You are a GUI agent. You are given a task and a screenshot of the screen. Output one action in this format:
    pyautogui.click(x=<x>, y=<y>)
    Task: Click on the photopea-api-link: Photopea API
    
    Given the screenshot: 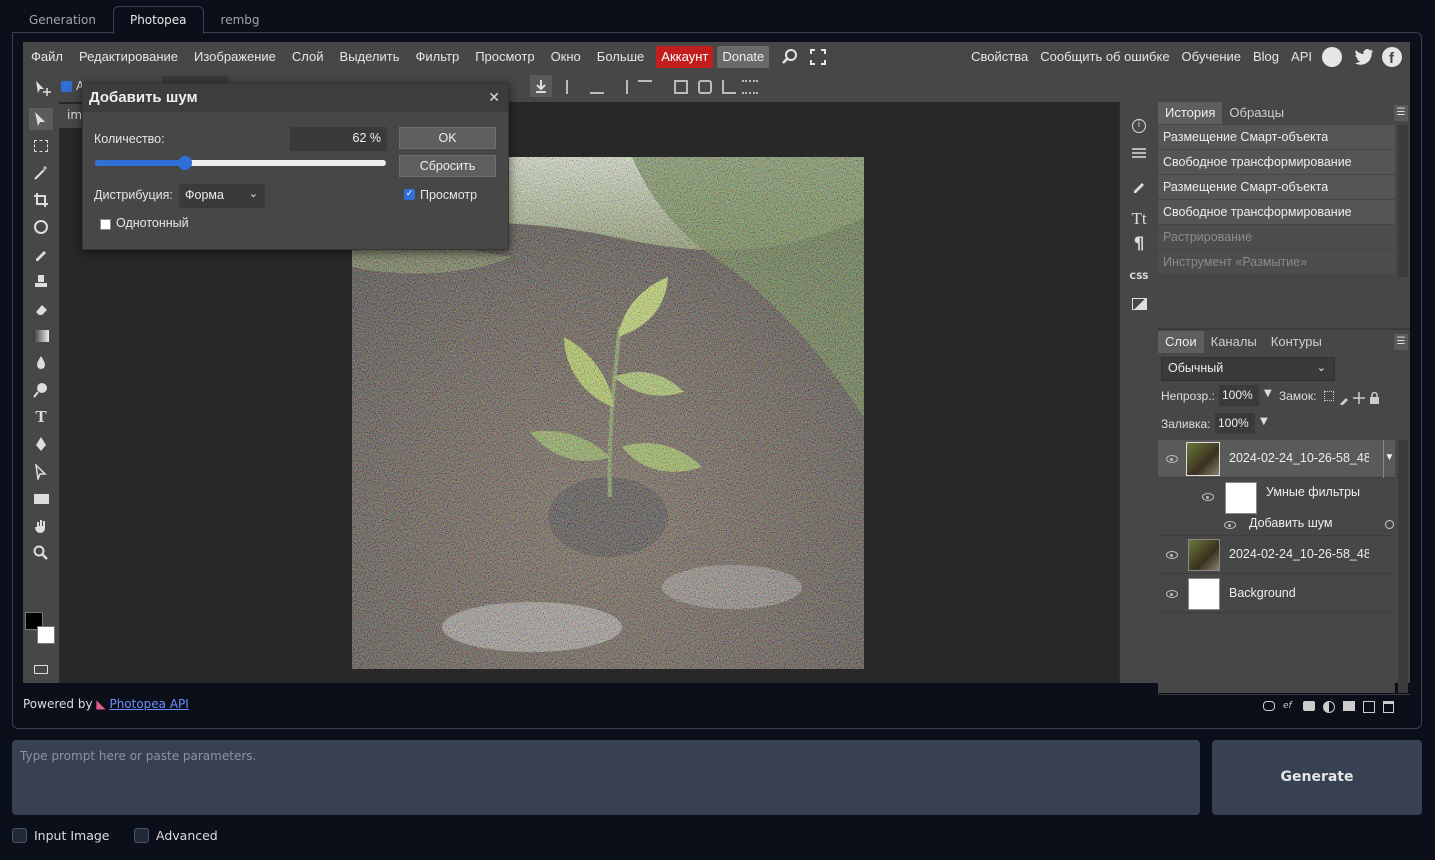 What is the action you would take?
    pyautogui.click(x=148, y=704)
    